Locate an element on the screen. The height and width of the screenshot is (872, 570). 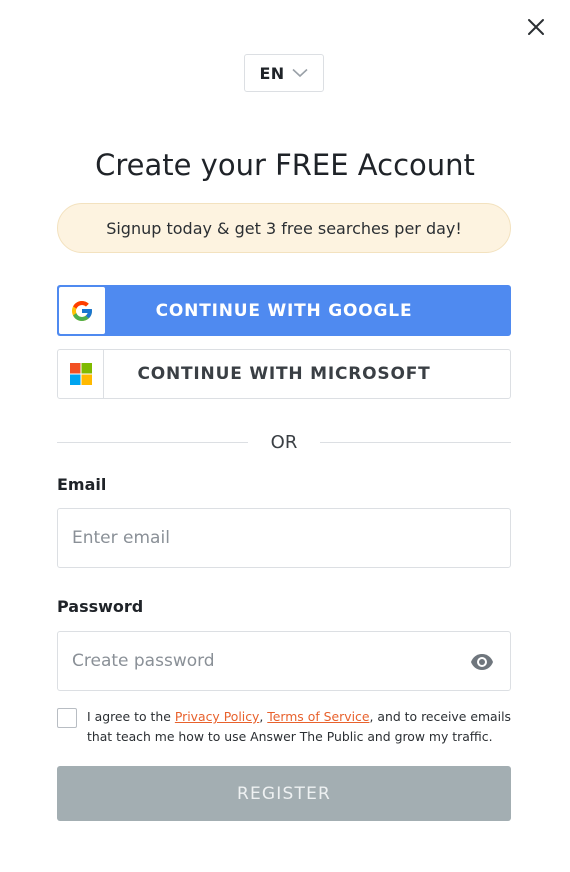
or-text: OR is located at coordinates (284, 442).